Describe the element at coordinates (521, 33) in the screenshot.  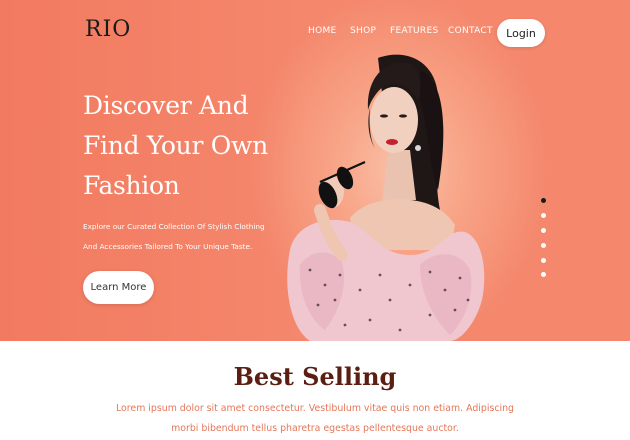
I see `login-button: Login` at that location.